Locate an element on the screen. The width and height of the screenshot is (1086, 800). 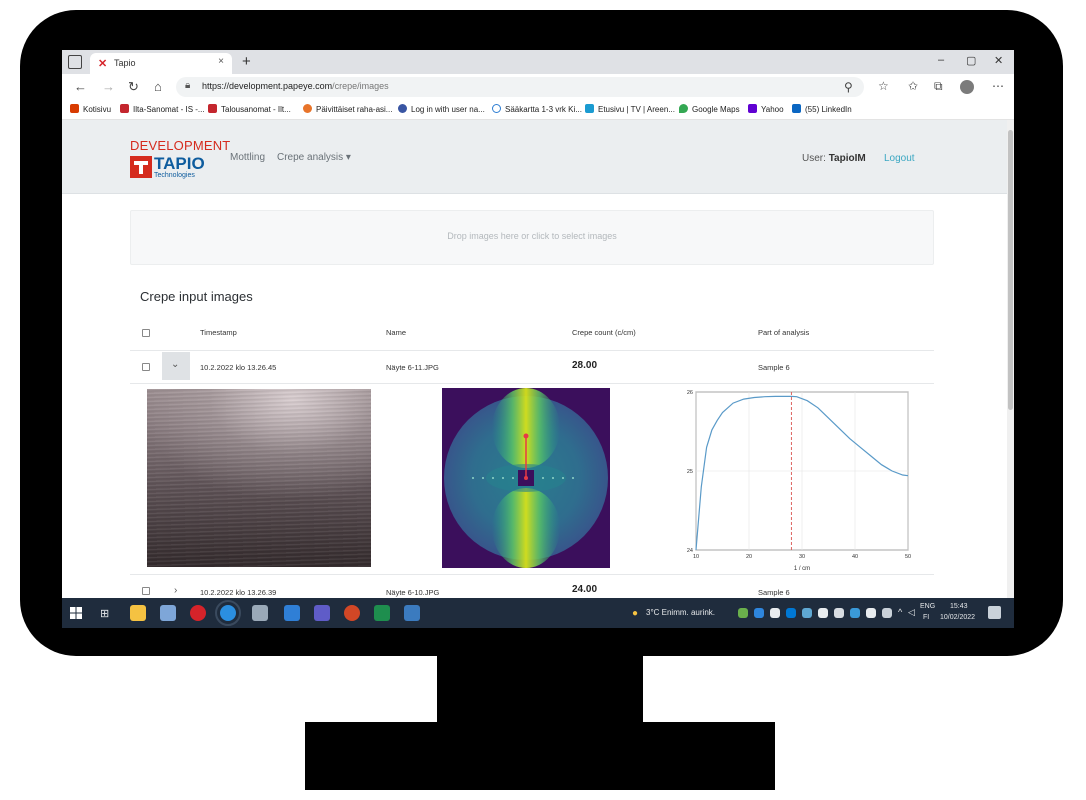
forward-icon: → is located at coordinates (108, 86).